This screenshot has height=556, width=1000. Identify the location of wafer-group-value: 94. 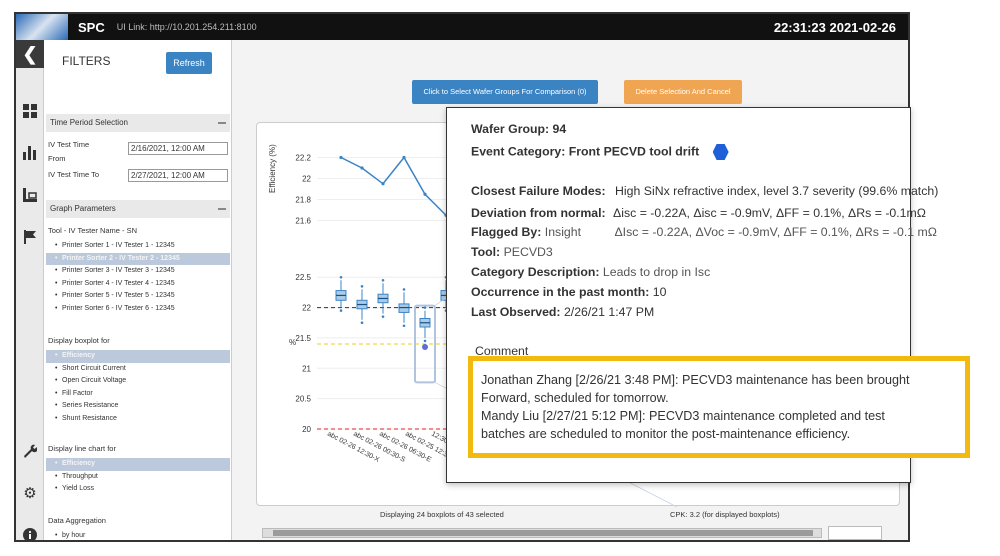
(559, 129).